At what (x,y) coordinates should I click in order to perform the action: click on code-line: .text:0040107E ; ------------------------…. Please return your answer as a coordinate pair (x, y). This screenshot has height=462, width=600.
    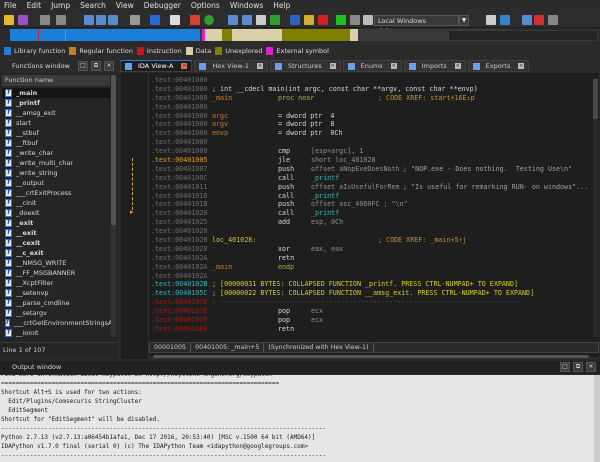
    Looking at the image, I should click on (371, 302).